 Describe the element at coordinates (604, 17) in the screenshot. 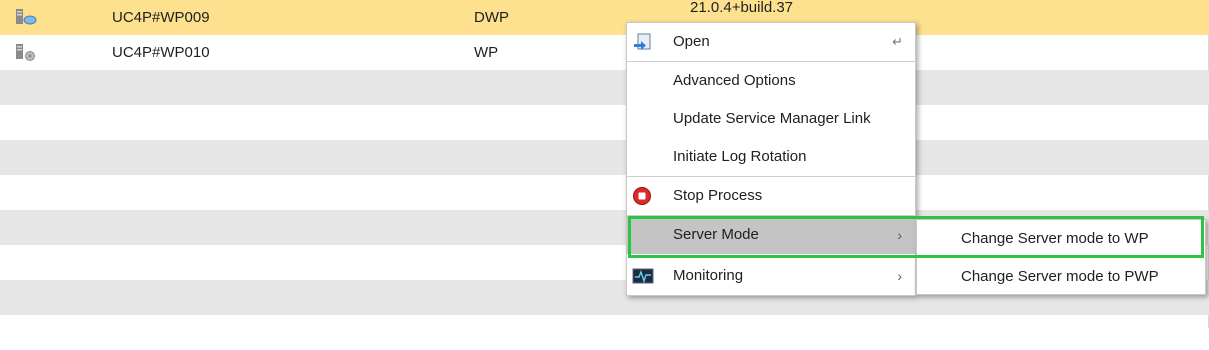

I see `table-row: UC4P#WP009 DWP 21.0.4+build.37` at that location.